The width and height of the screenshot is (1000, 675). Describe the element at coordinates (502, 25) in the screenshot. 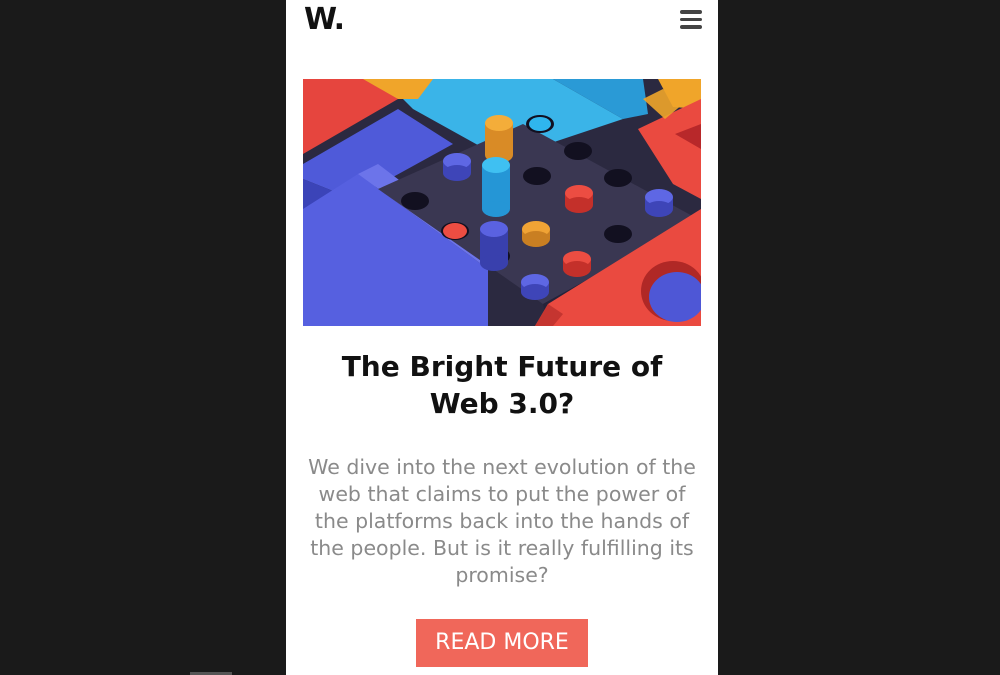

I see `site-header: W.` at that location.